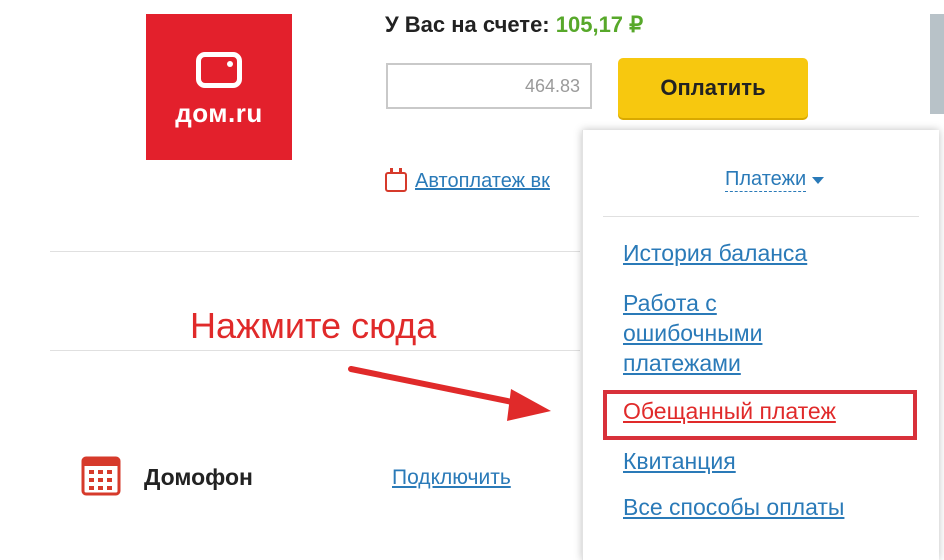 The height and width of the screenshot is (560, 944). What do you see at coordinates (766, 180) in the screenshot?
I see `payments-menu-label: Платежи` at bounding box center [766, 180].